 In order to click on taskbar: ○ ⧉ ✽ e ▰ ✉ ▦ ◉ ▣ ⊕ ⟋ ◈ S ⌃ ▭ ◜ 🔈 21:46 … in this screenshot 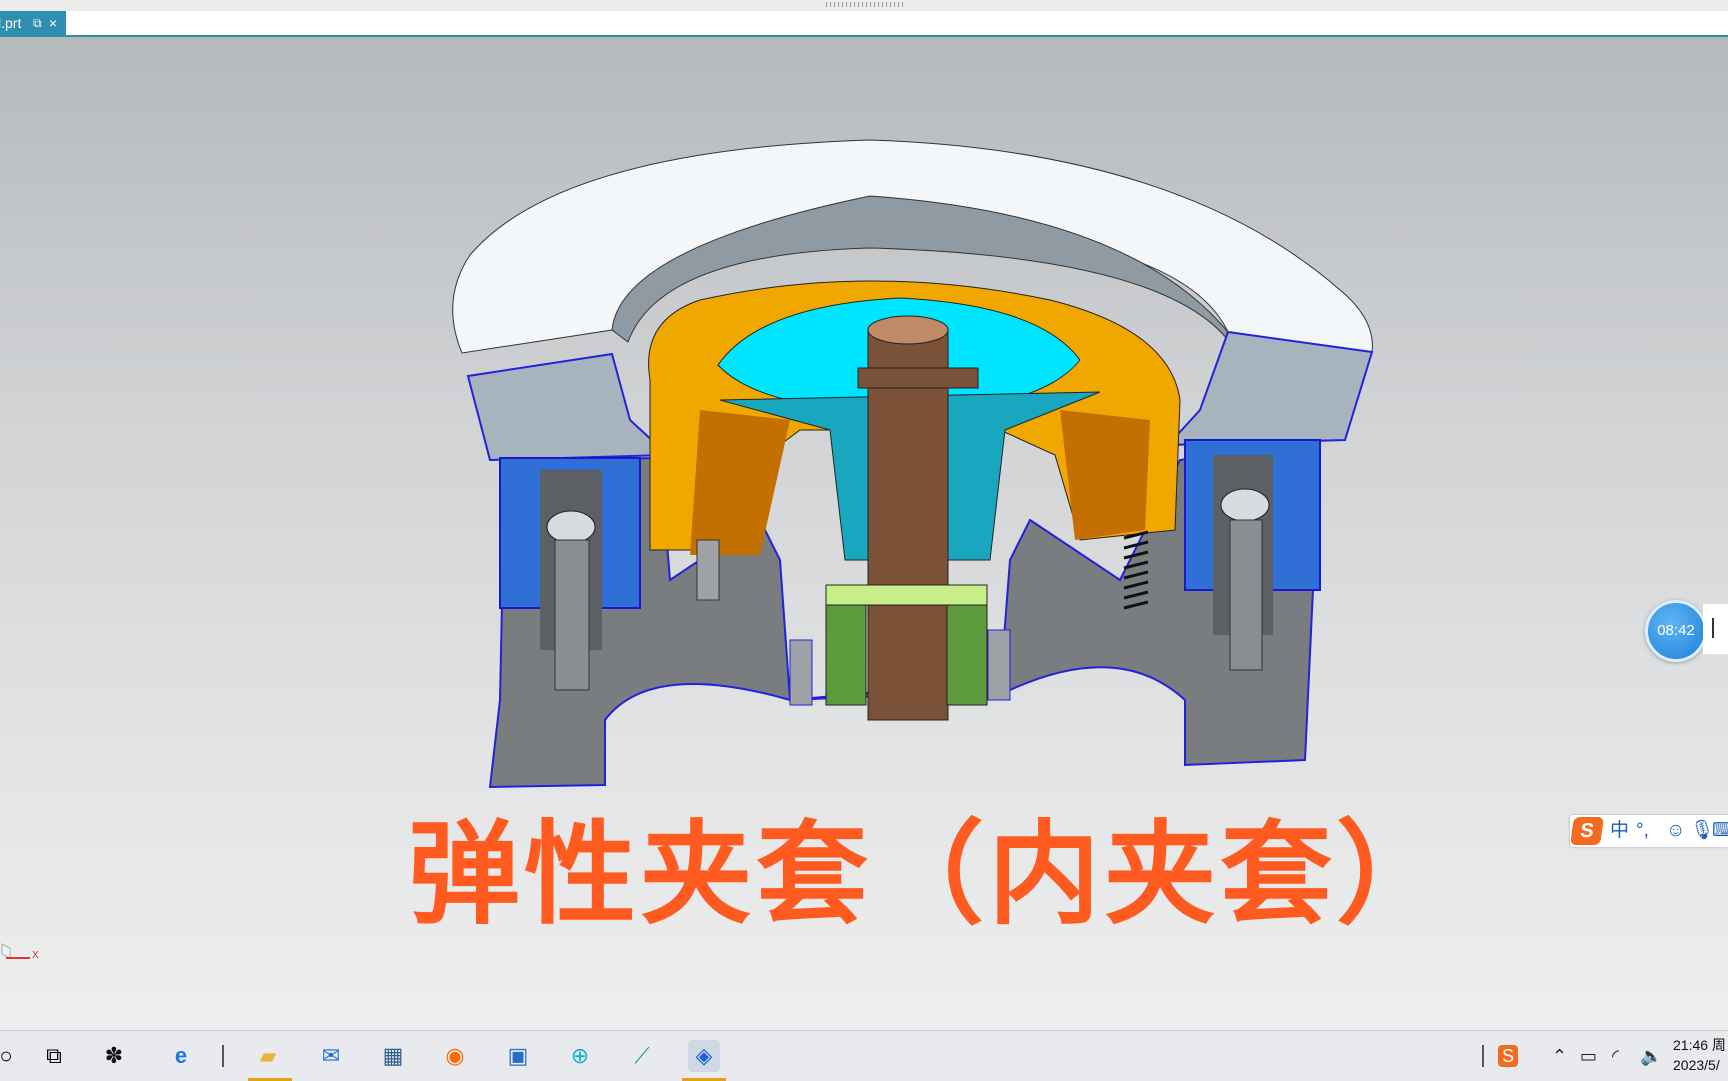, I will do `click(864, 1055)`.